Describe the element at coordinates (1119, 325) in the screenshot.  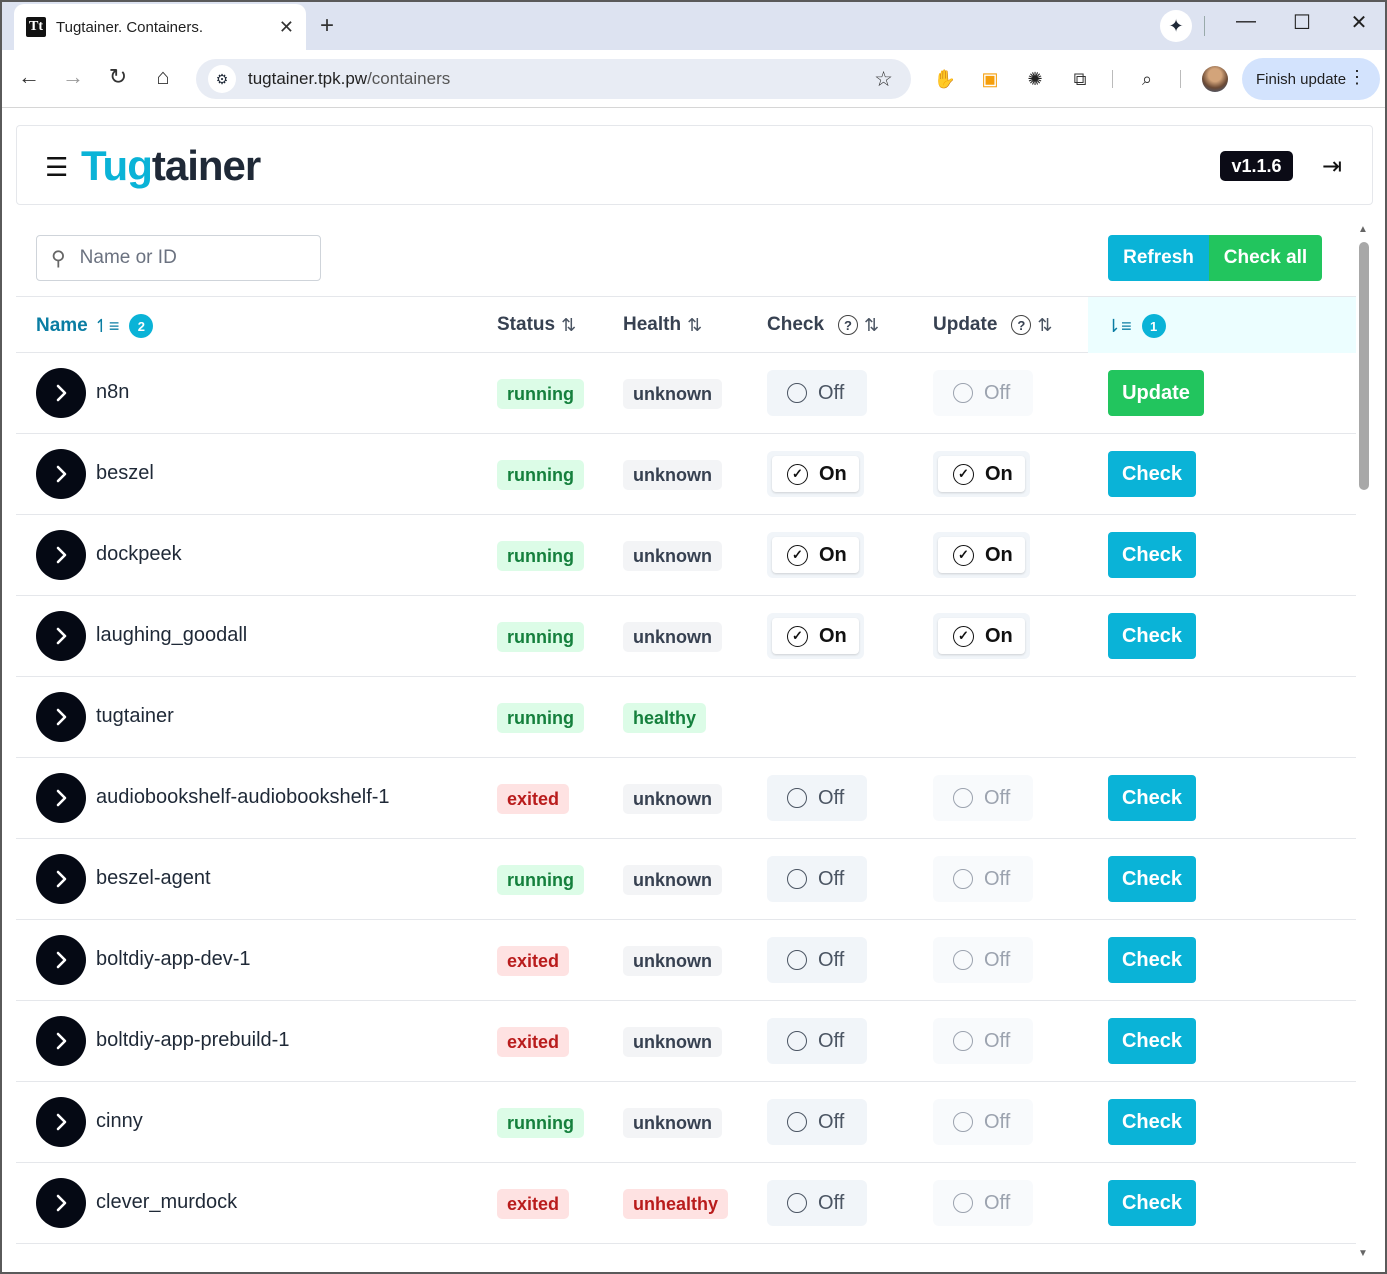
I see `sort-desc-icon: ⇂≡` at that location.